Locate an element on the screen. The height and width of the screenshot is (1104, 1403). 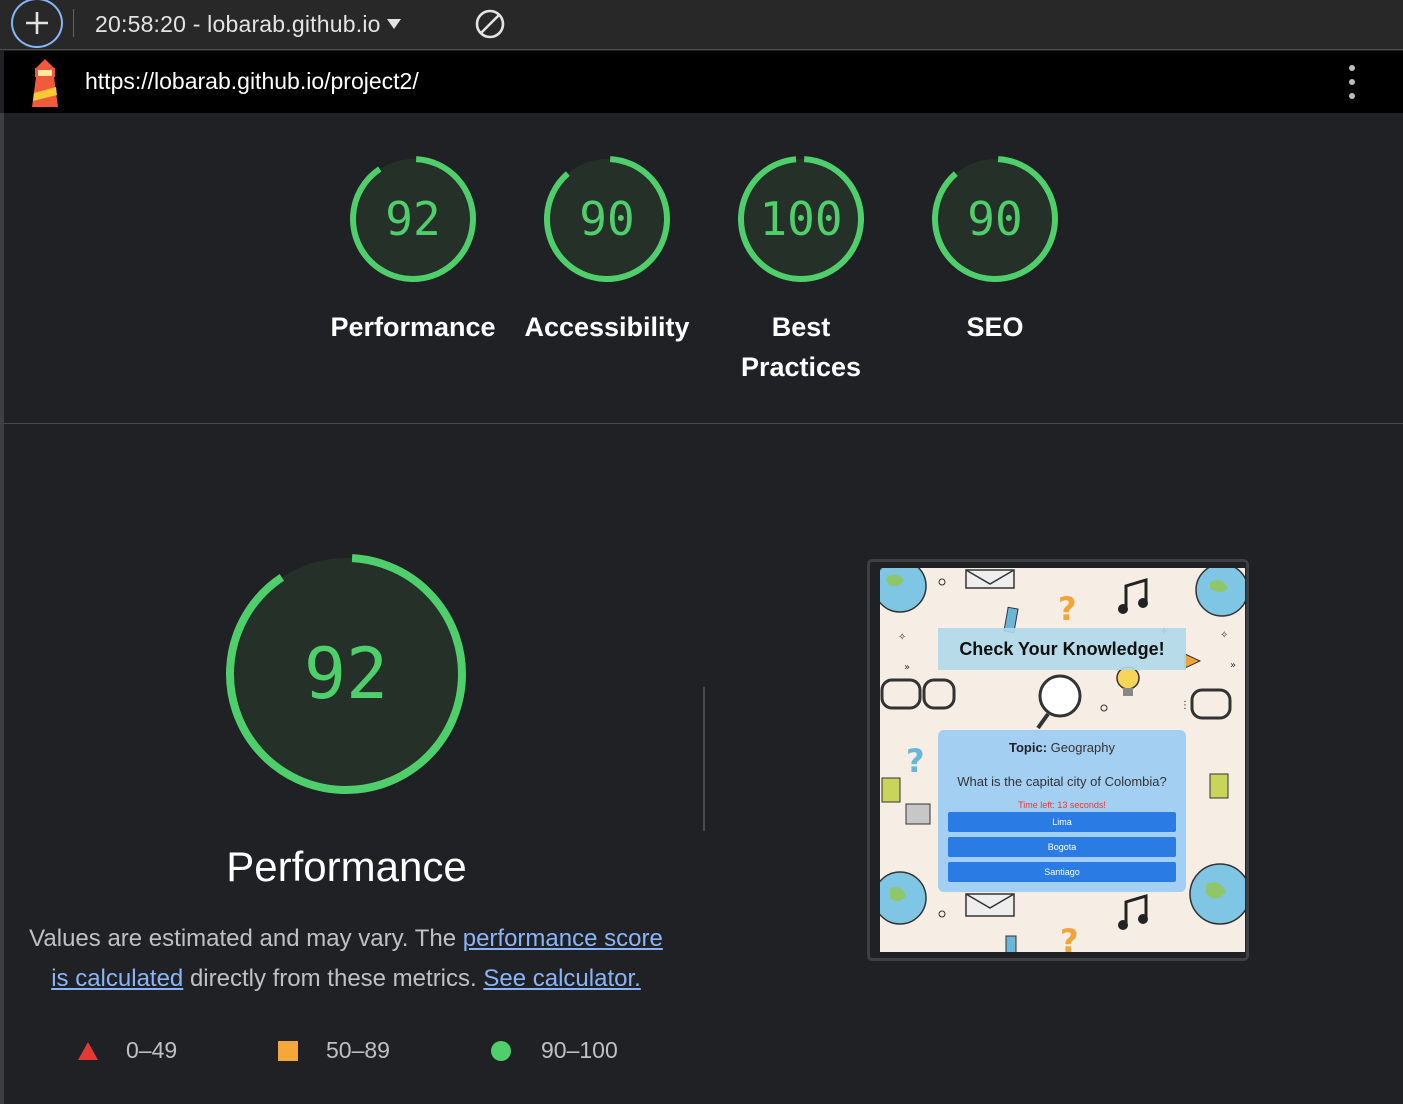
url-bar: https://lobarab.github.io/project2/ is located at coordinates (703, 82).